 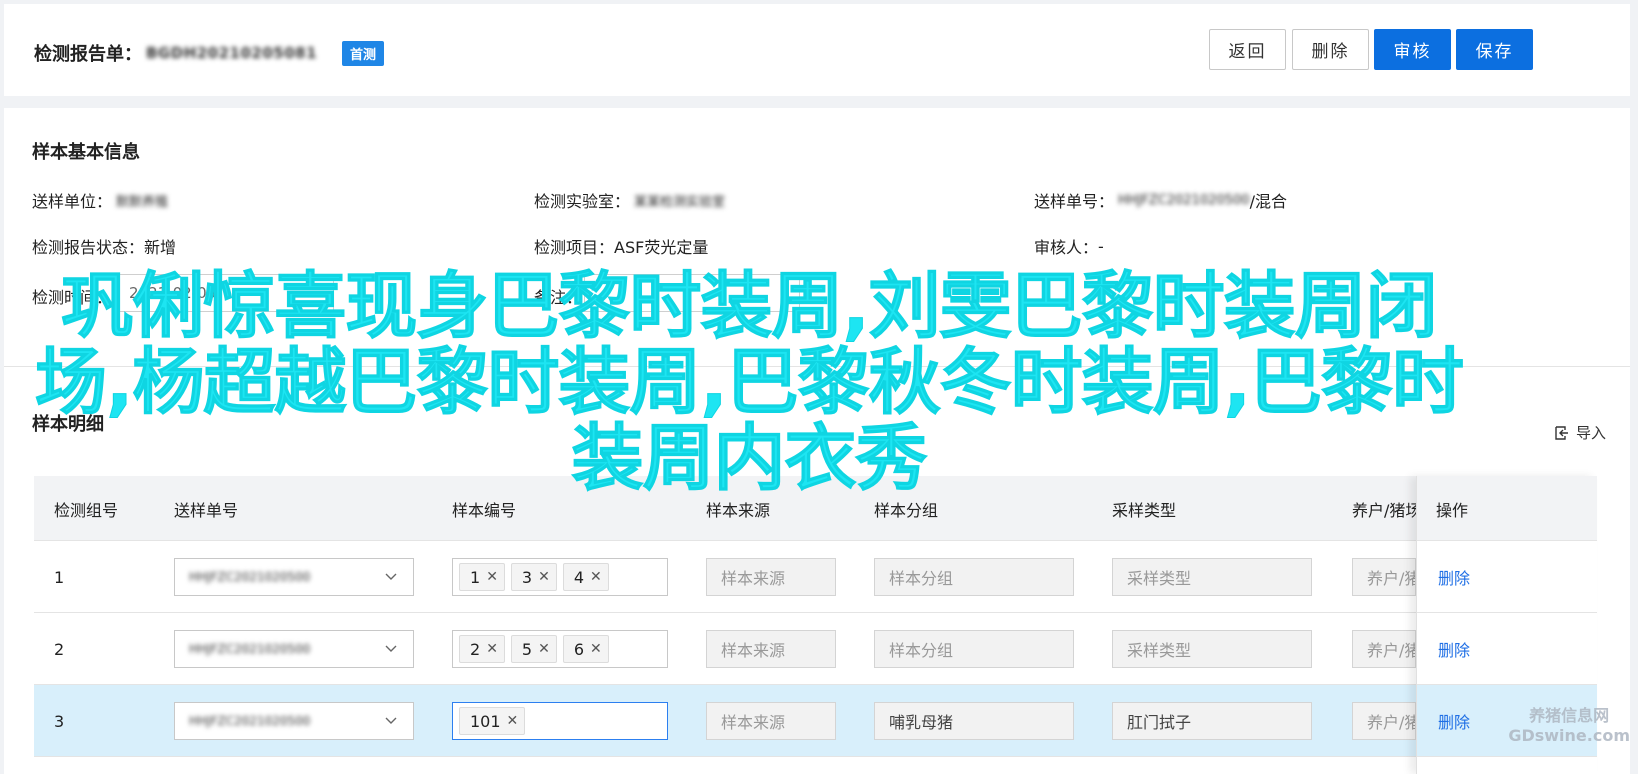 What do you see at coordinates (585, 577) in the screenshot?
I see `sample-tag: 4 ✕` at bounding box center [585, 577].